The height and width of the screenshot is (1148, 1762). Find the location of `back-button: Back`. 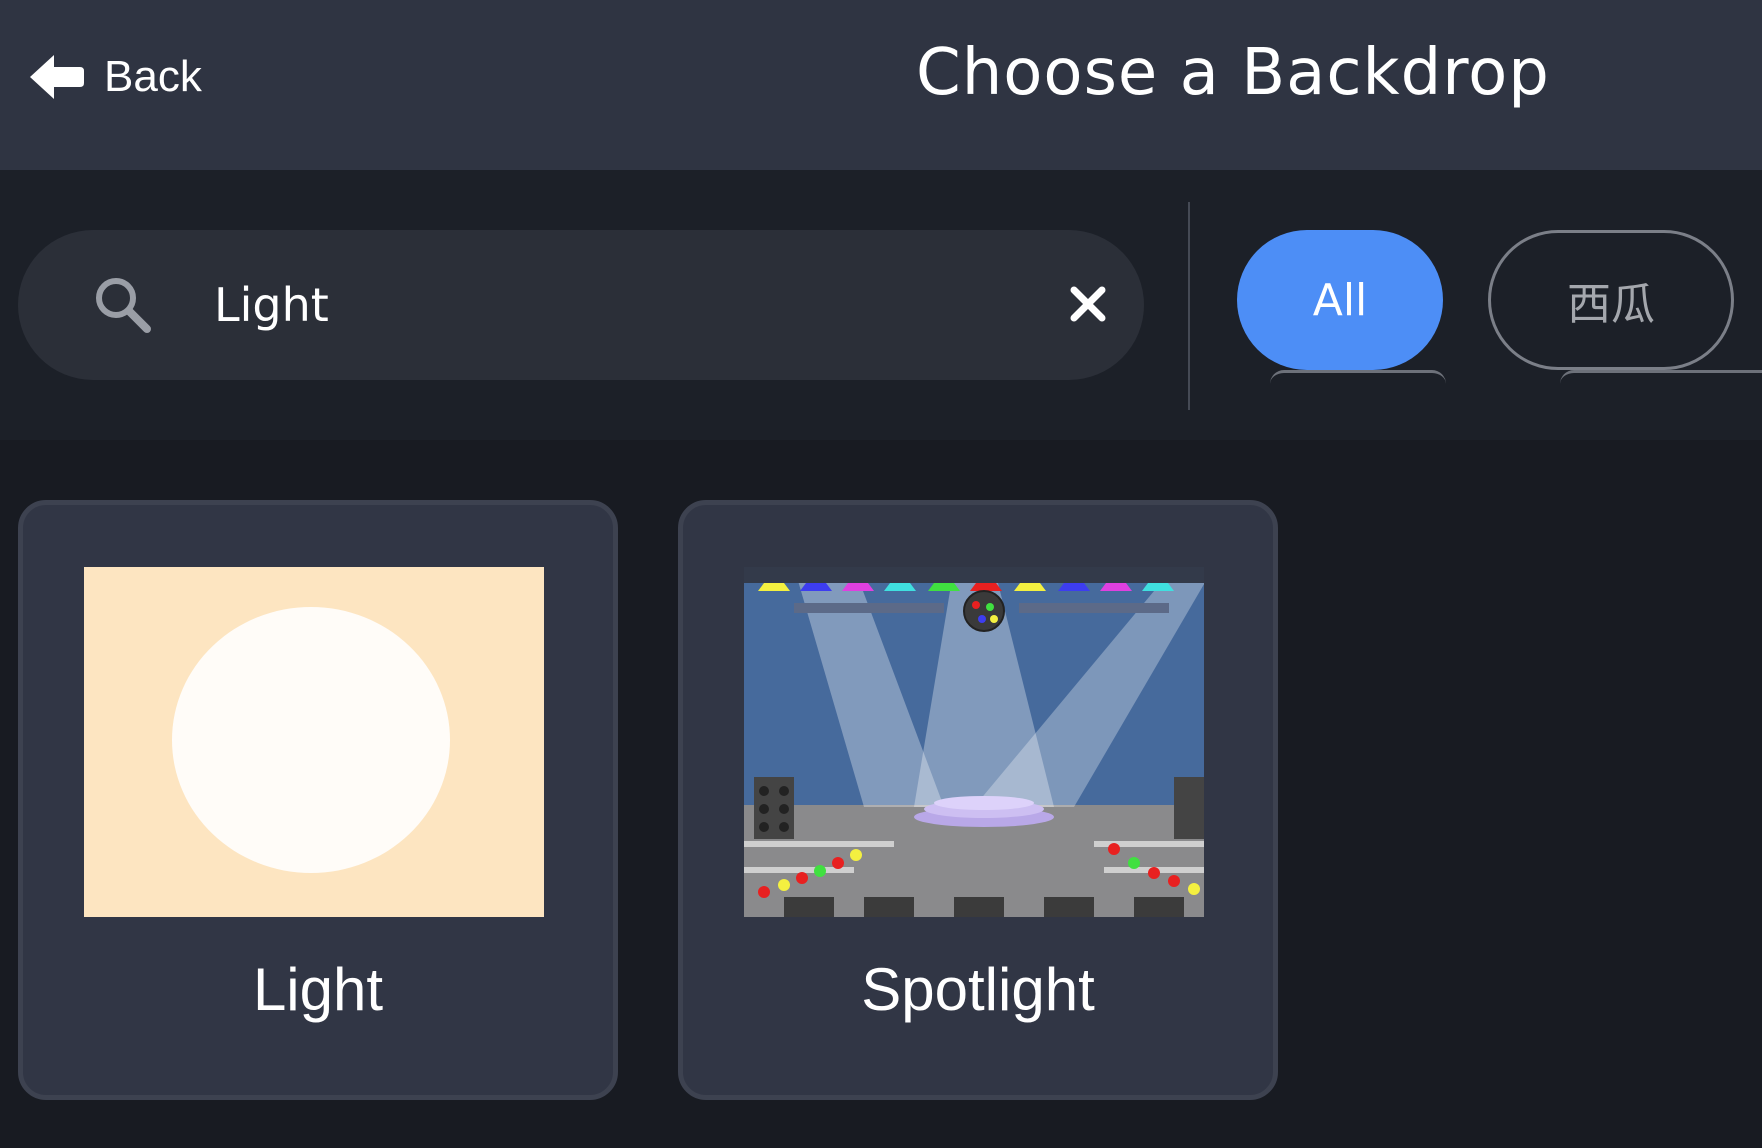

back-button: Back is located at coordinates (115, 77).